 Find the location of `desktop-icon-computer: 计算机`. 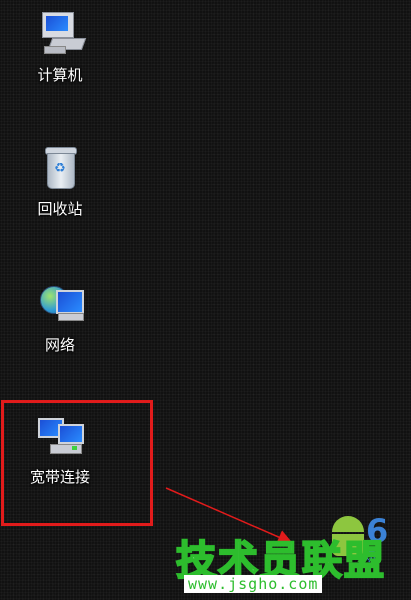

desktop-icon-computer: 计算机 is located at coordinates (60, 47).